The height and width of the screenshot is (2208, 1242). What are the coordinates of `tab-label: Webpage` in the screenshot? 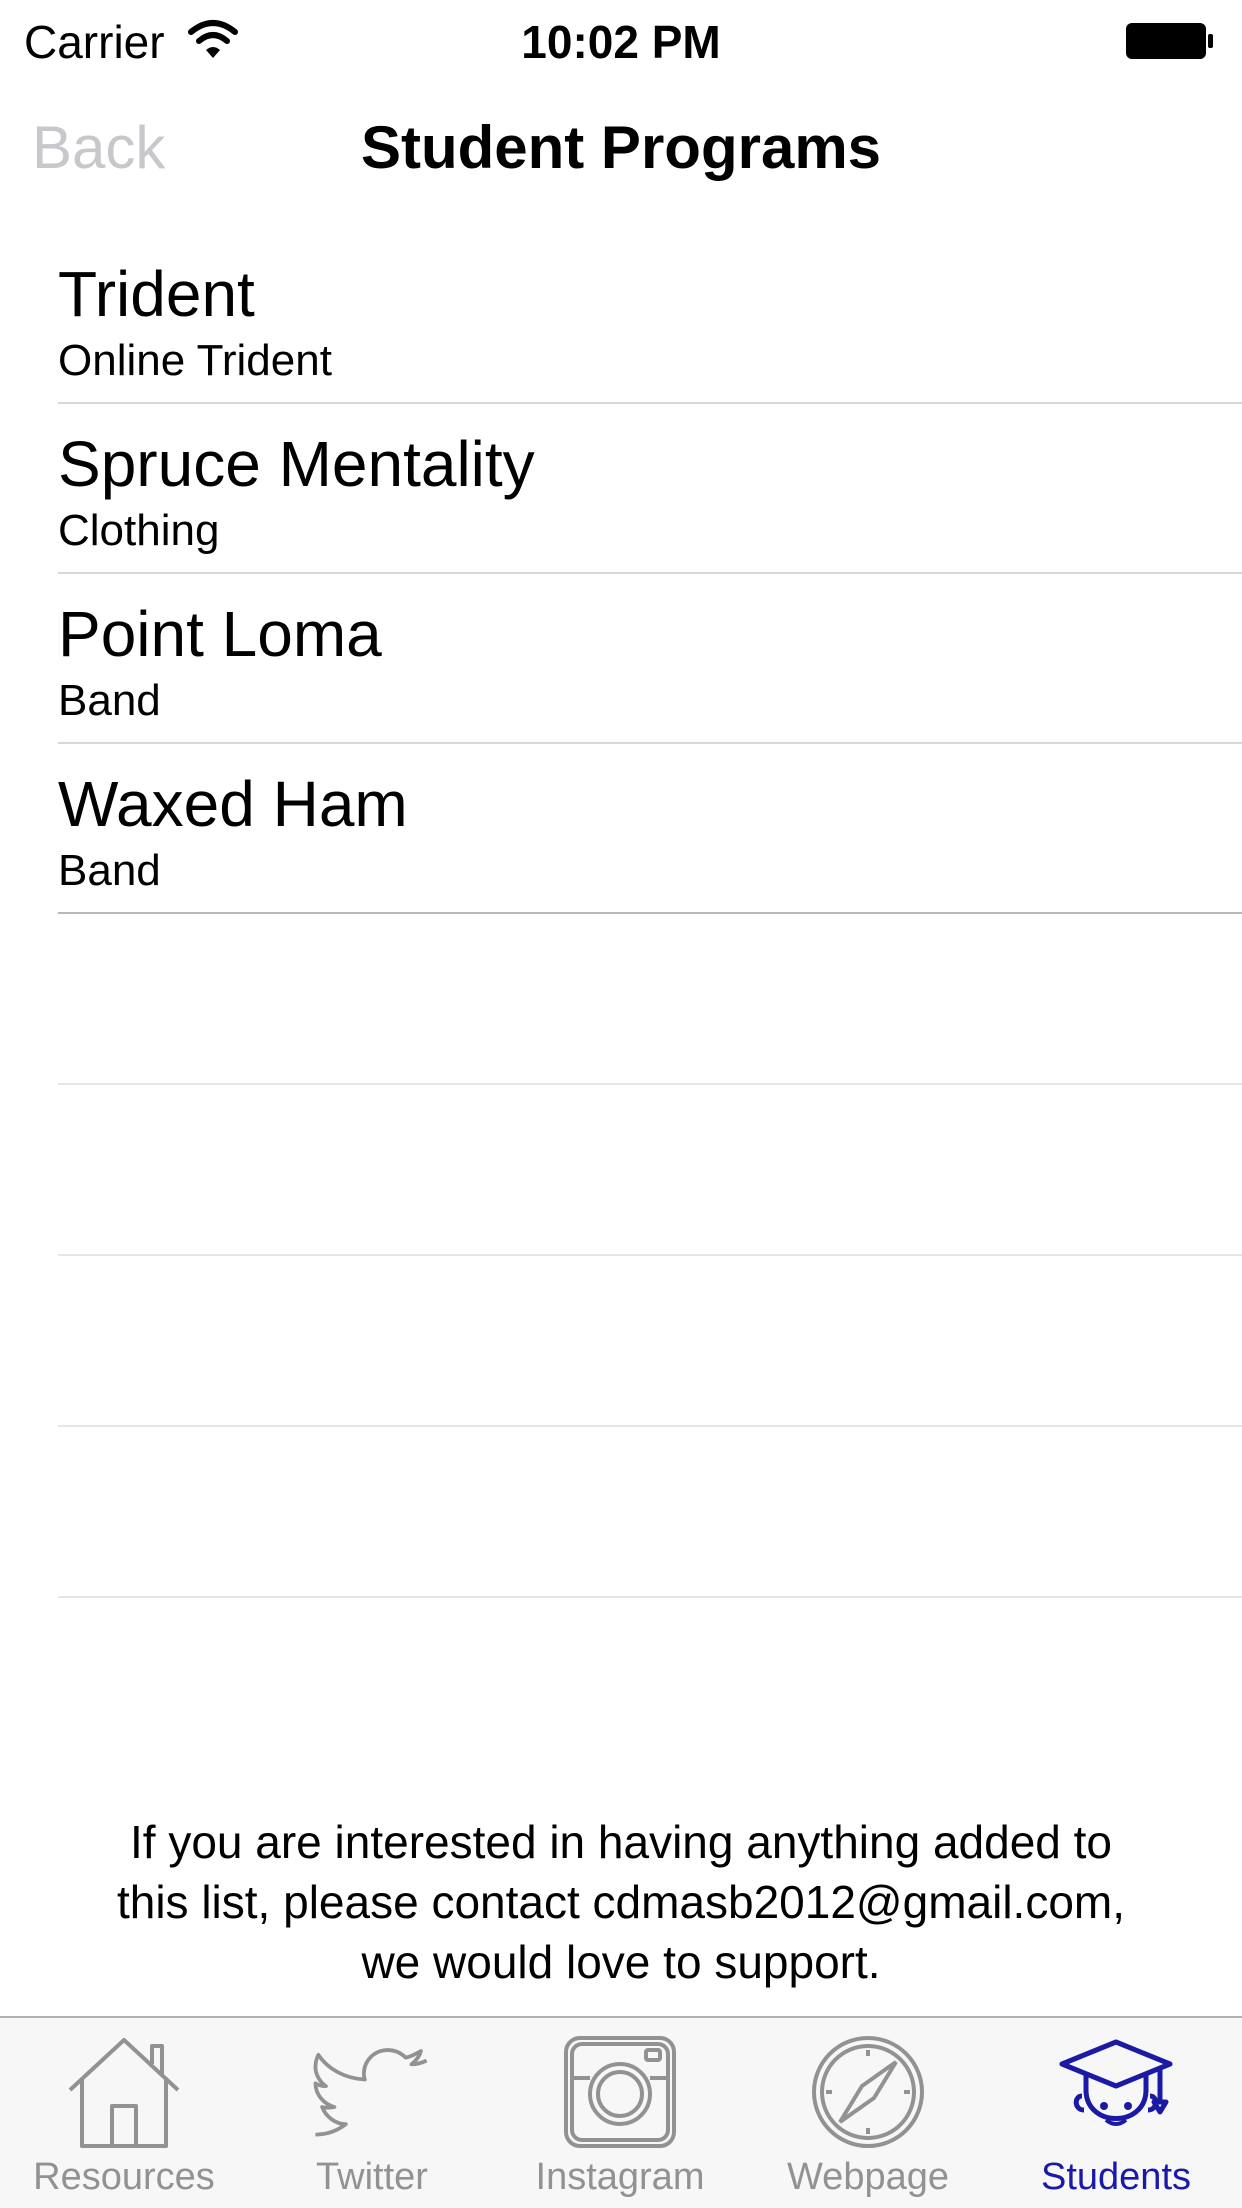 It's located at (868, 2177).